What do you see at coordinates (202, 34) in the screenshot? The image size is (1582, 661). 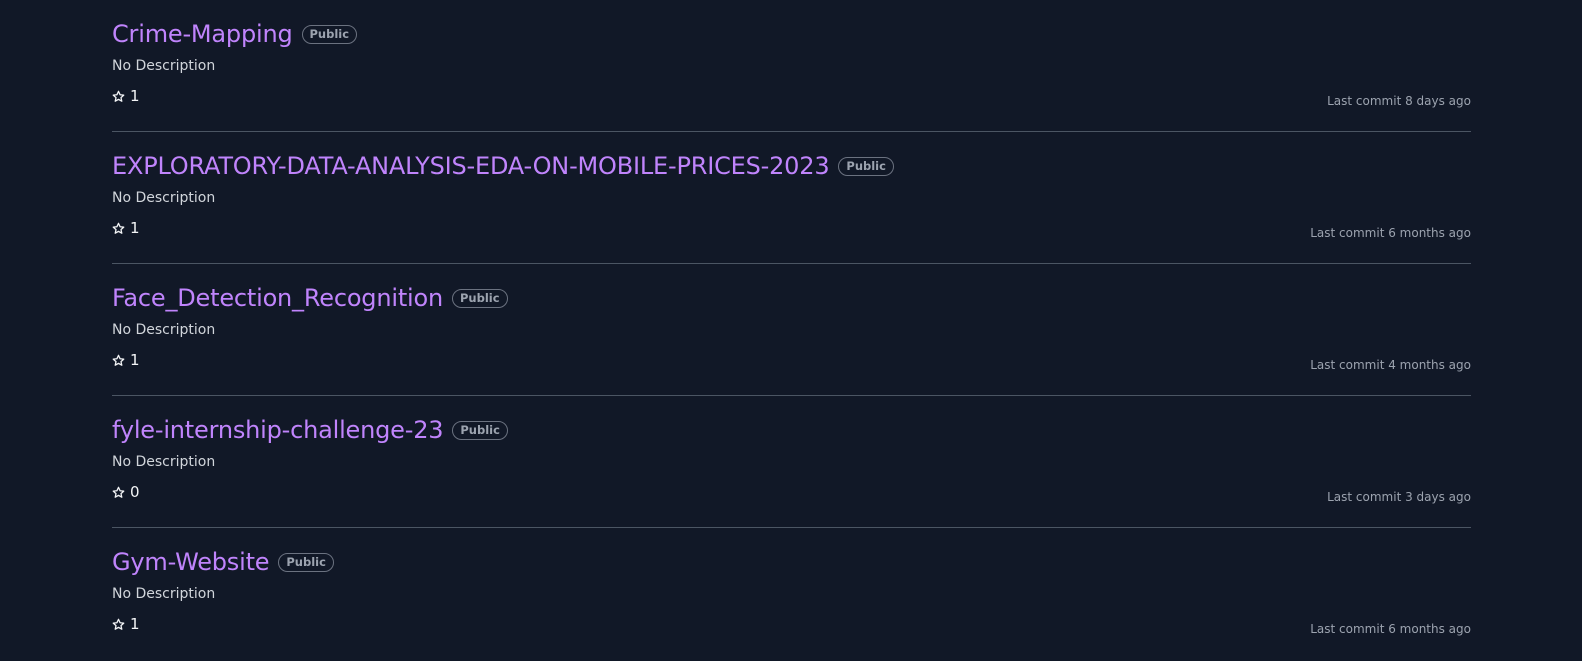 I see `repo-name-link: Crime-Mapping` at bounding box center [202, 34].